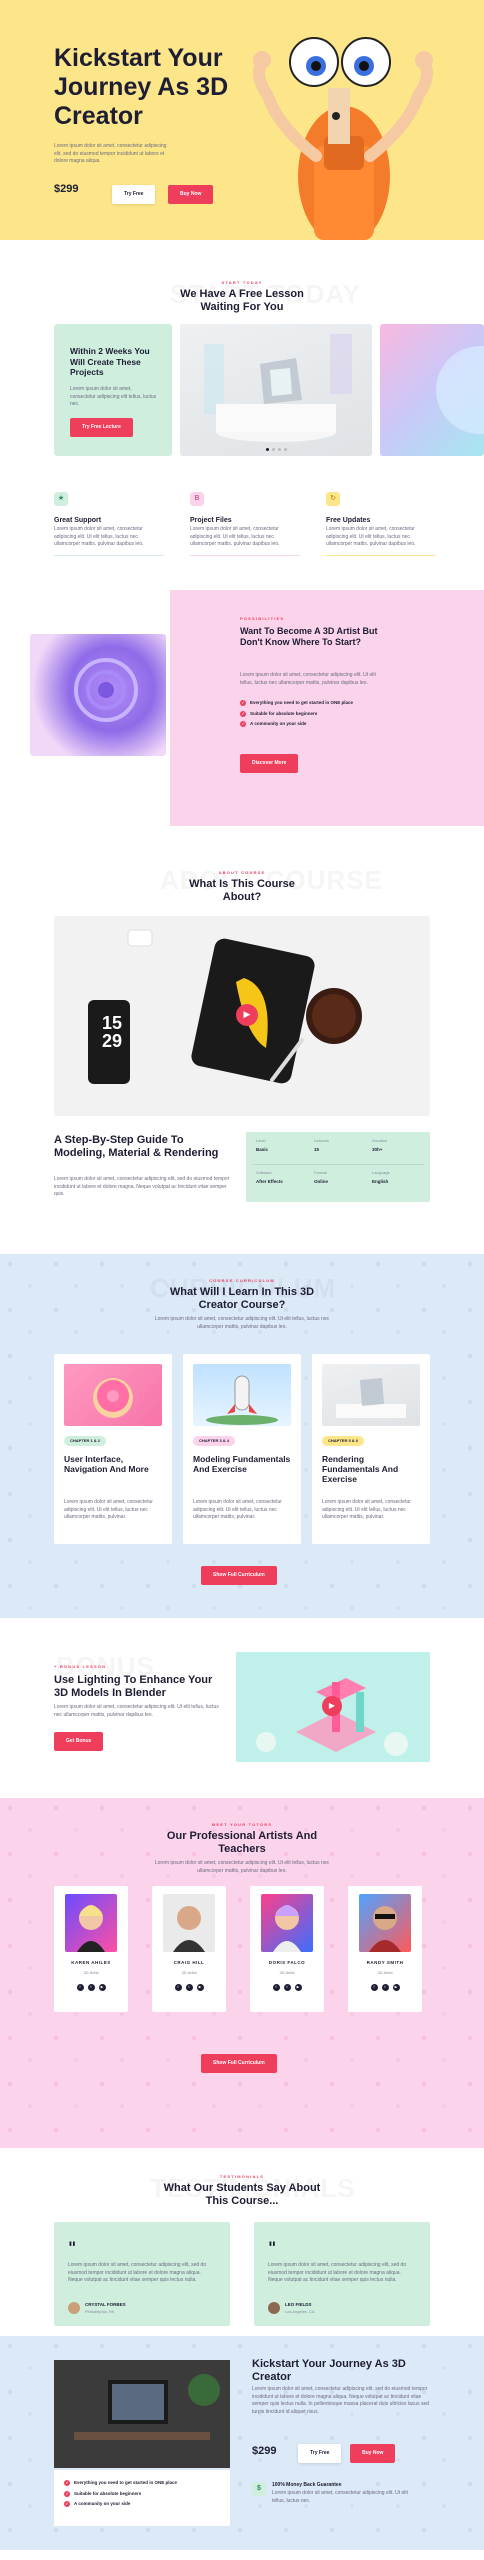 This screenshot has width=484, height=2560. Describe the element at coordinates (214, 1441) in the screenshot. I see `chapter-tag: CHAPTER 3 & 4` at that location.